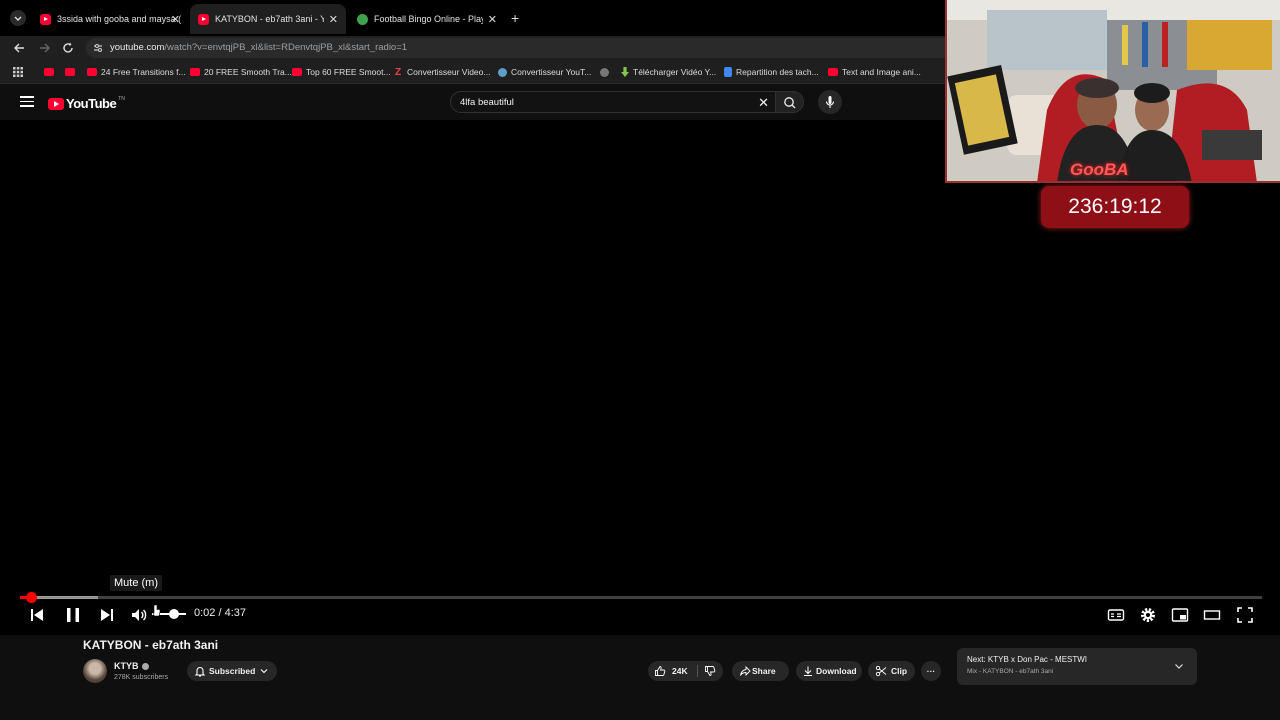 The image size is (1280, 720). I want to click on search-button, so click(790, 102).